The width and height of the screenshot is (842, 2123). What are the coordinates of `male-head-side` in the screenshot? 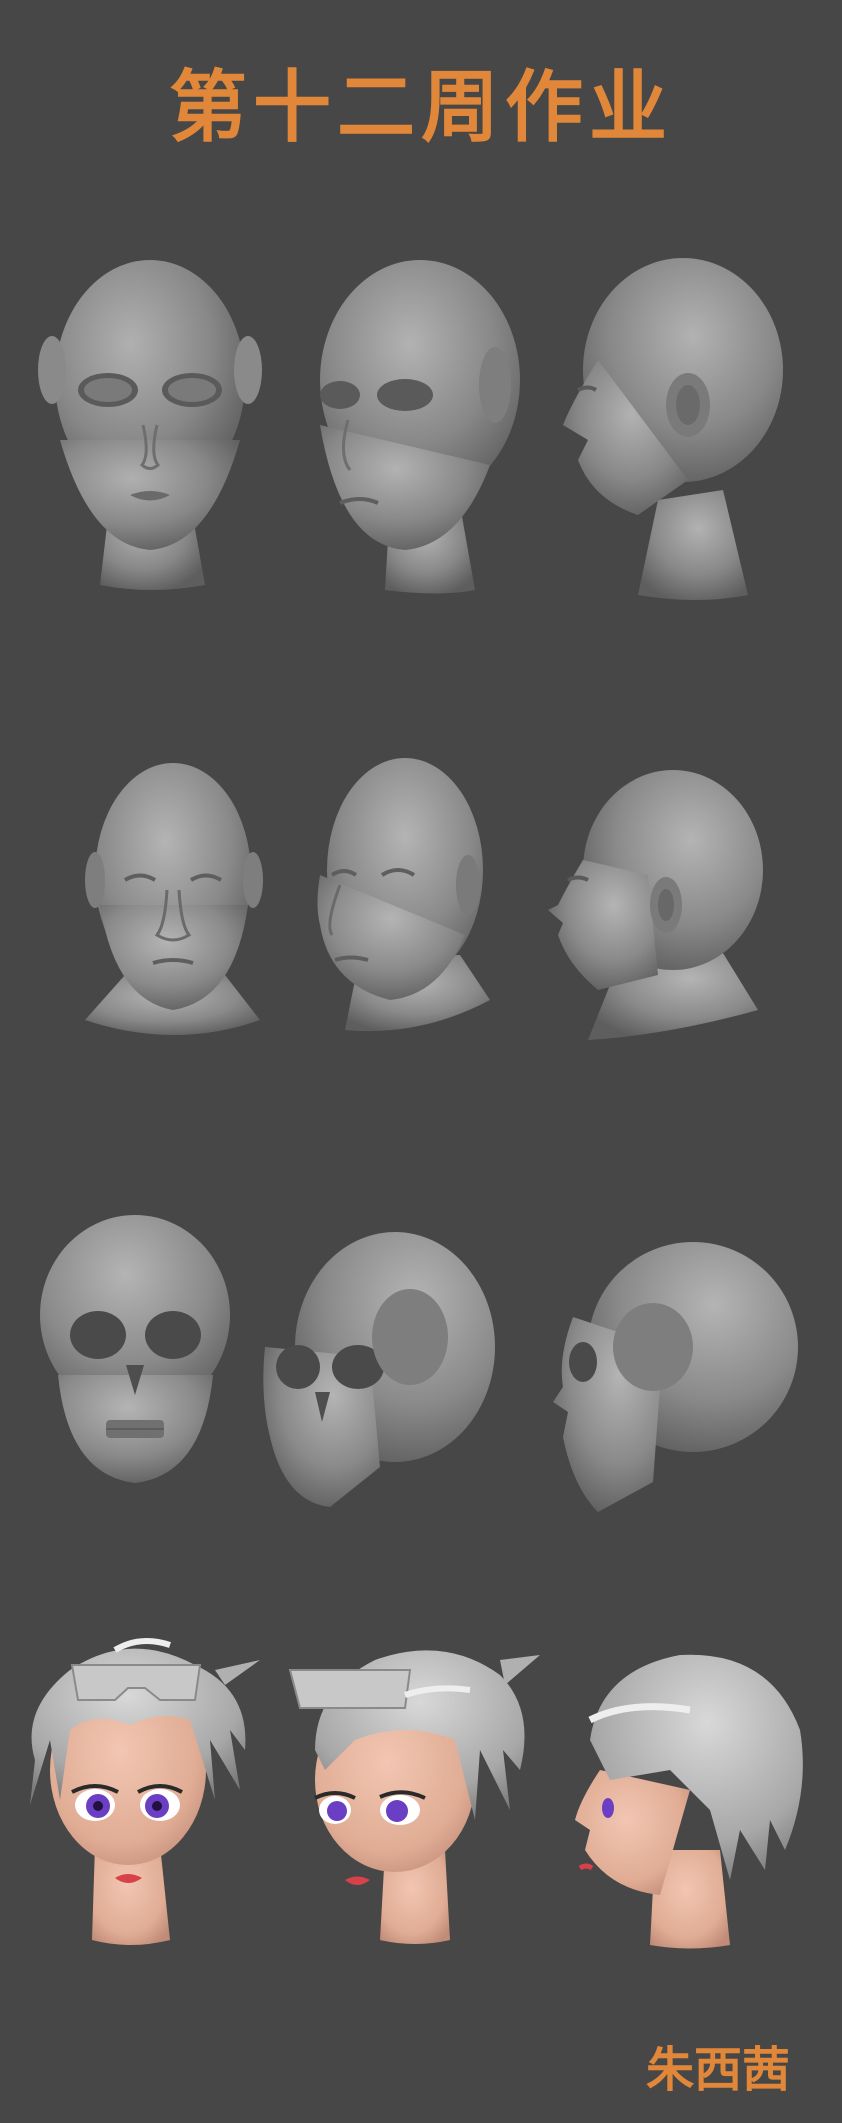 It's located at (653, 905).